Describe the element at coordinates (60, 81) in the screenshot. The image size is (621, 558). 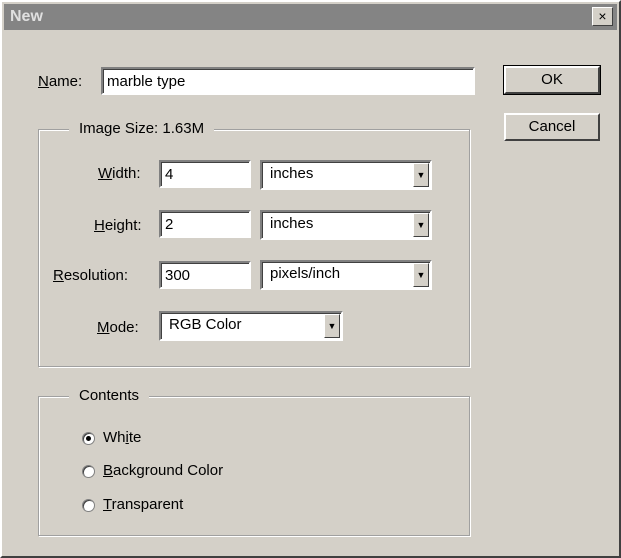
I see `name-label: Name:` at that location.